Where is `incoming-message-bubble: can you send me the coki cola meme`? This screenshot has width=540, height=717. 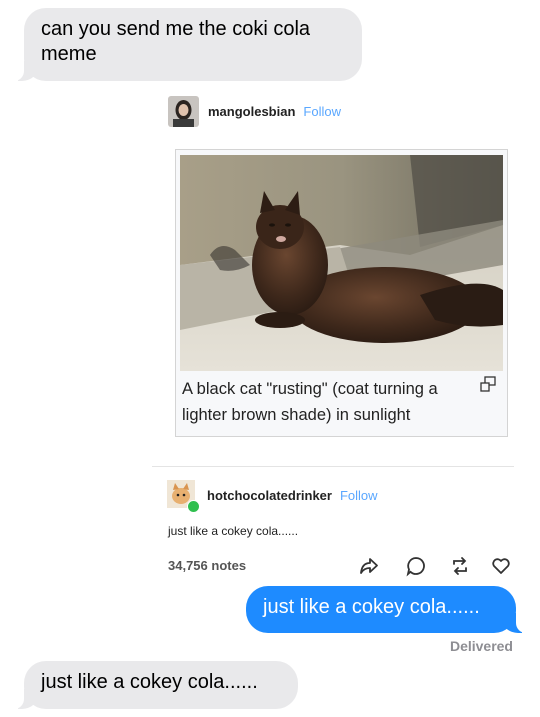 incoming-message-bubble: can you send me the coki cola meme is located at coordinates (181, 44).